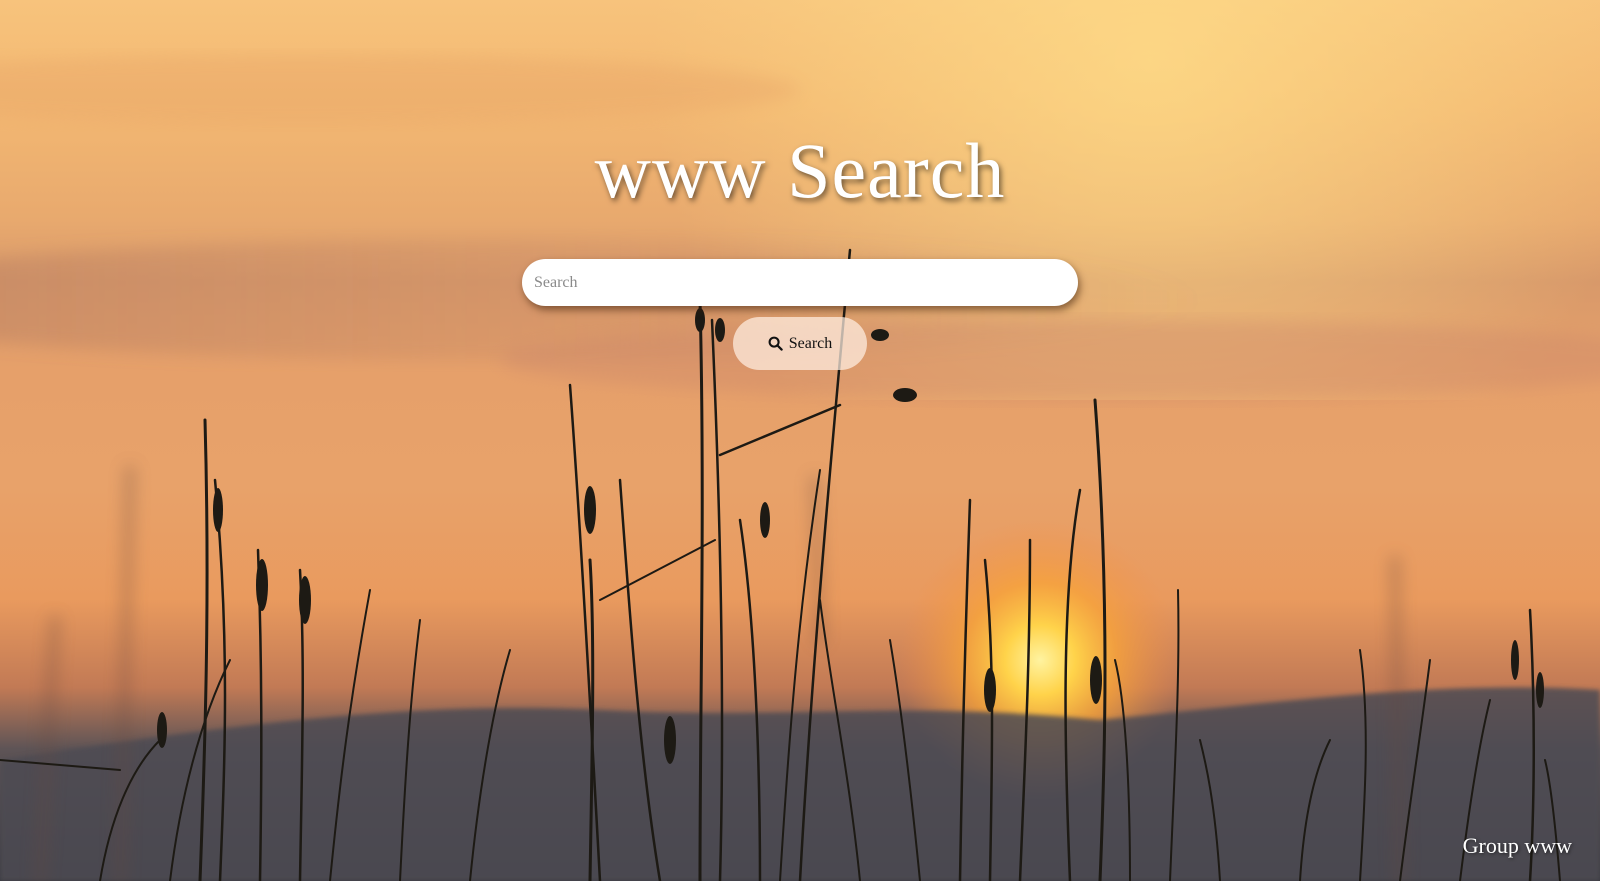 Image resolution: width=1600 pixels, height=881 pixels. What do you see at coordinates (1517, 845) in the screenshot?
I see `footer-text: Group www` at bounding box center [1517, 845].